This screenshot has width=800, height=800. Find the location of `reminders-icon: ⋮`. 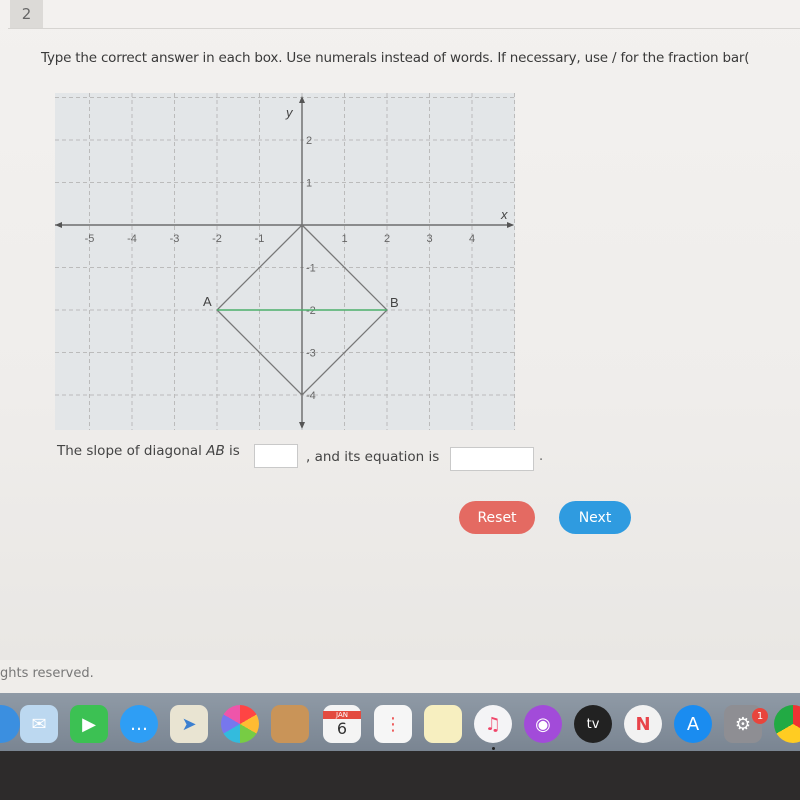

reminders-icon: ⋮ is located at coordinates (393, 724).